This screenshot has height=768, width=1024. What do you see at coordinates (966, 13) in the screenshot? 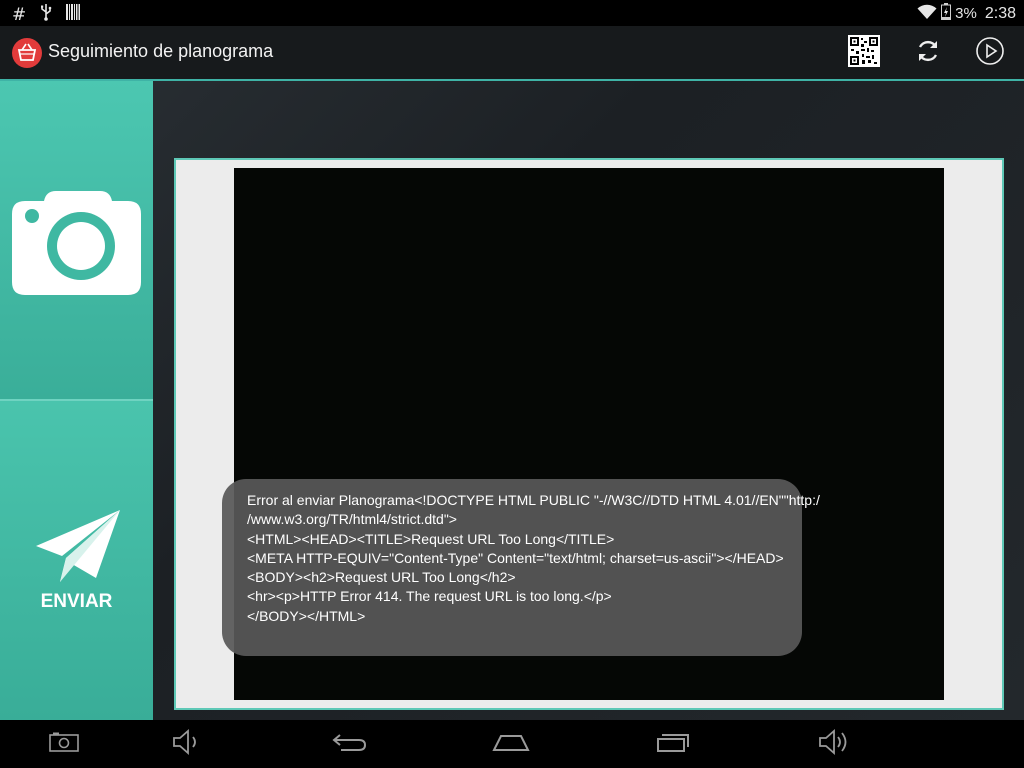
I see `battery-level: 3%` at bounding box center [966, 13].